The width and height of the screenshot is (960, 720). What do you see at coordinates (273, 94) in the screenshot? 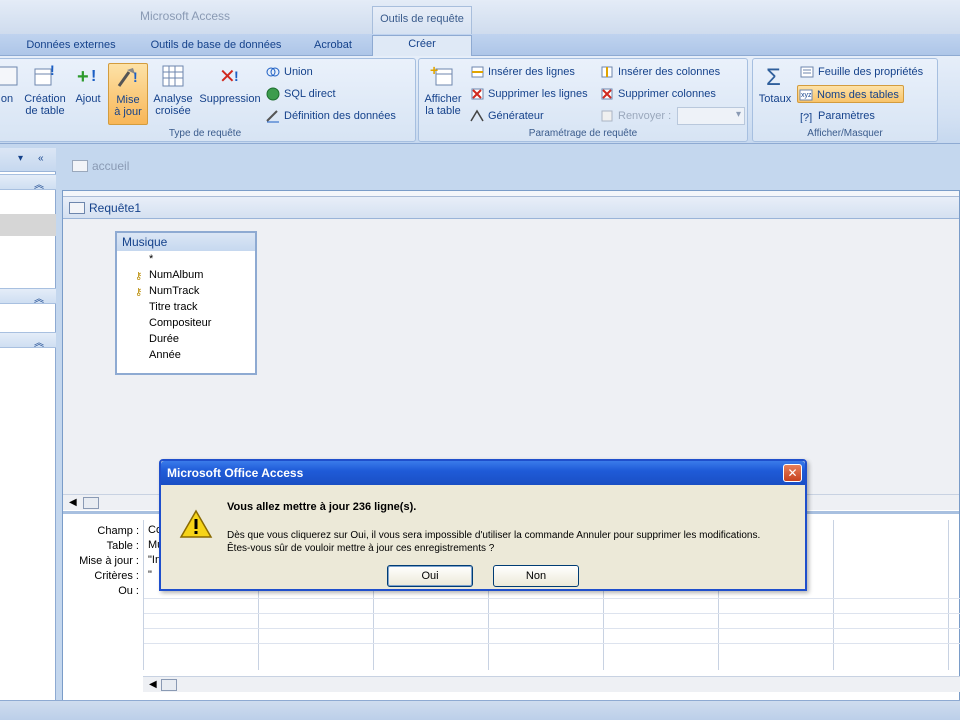
I see `globe-icon` at bounding box center [273, 94].